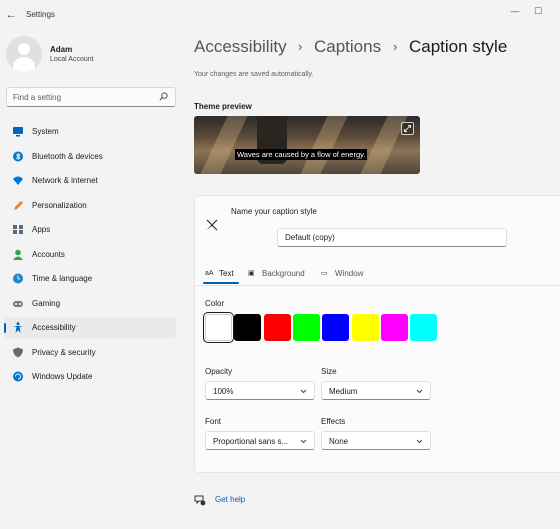 This screenshot has width=560, height=529. Describe the element at coordinates (407, 128) in the screenshot. I see `expand-icon` at that location.